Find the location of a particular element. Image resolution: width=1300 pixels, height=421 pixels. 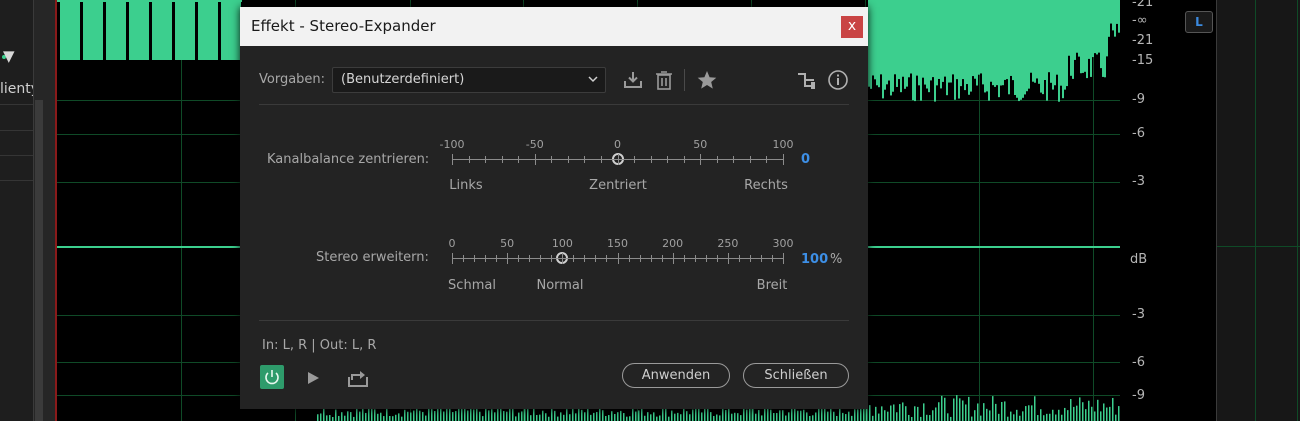

stereo-unit: % is located at coordinates (836, 259).